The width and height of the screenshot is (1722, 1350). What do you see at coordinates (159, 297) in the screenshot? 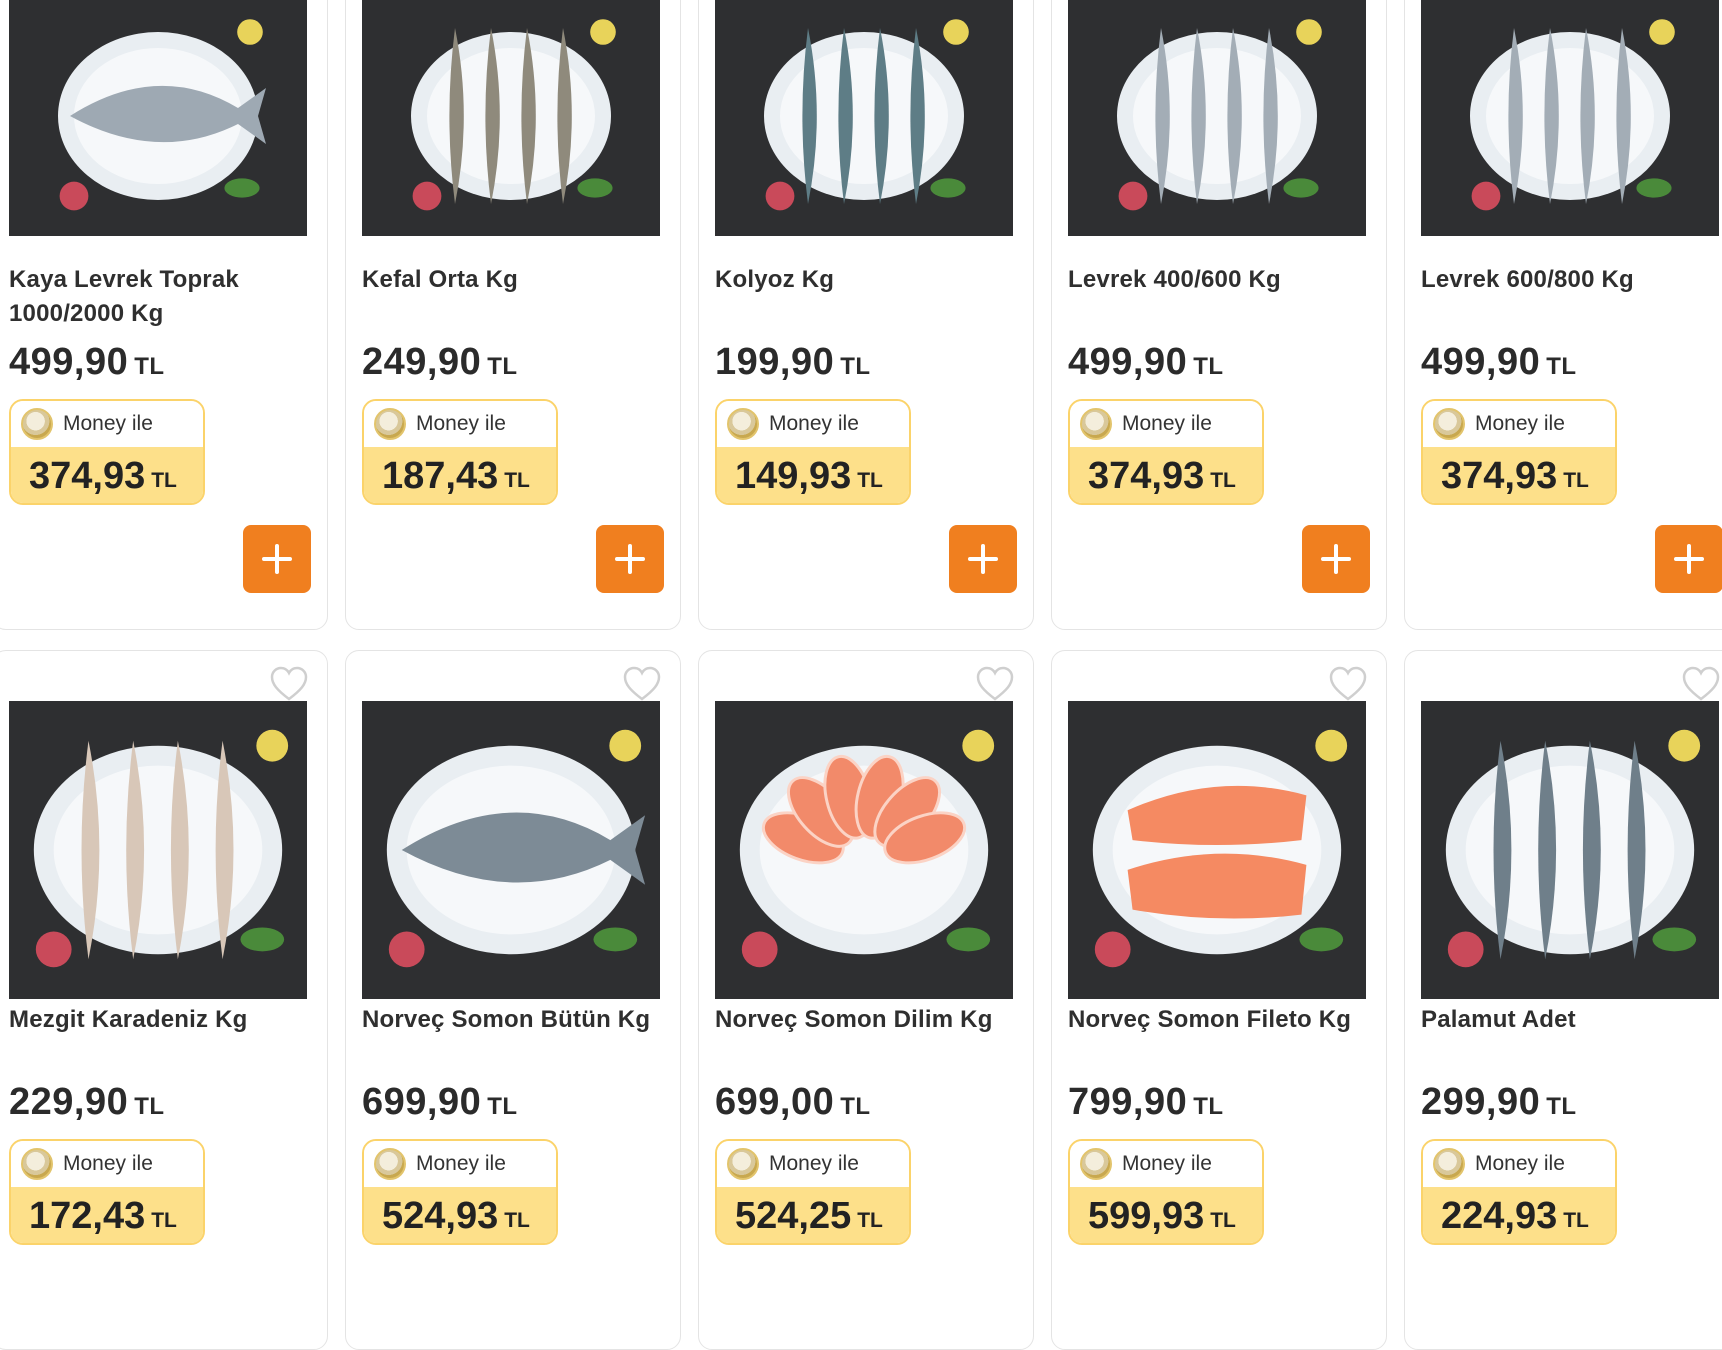
I see `product-name: Kaya Levrek Toprak 1000/2000 Kg` at bounding box center [159, 297].